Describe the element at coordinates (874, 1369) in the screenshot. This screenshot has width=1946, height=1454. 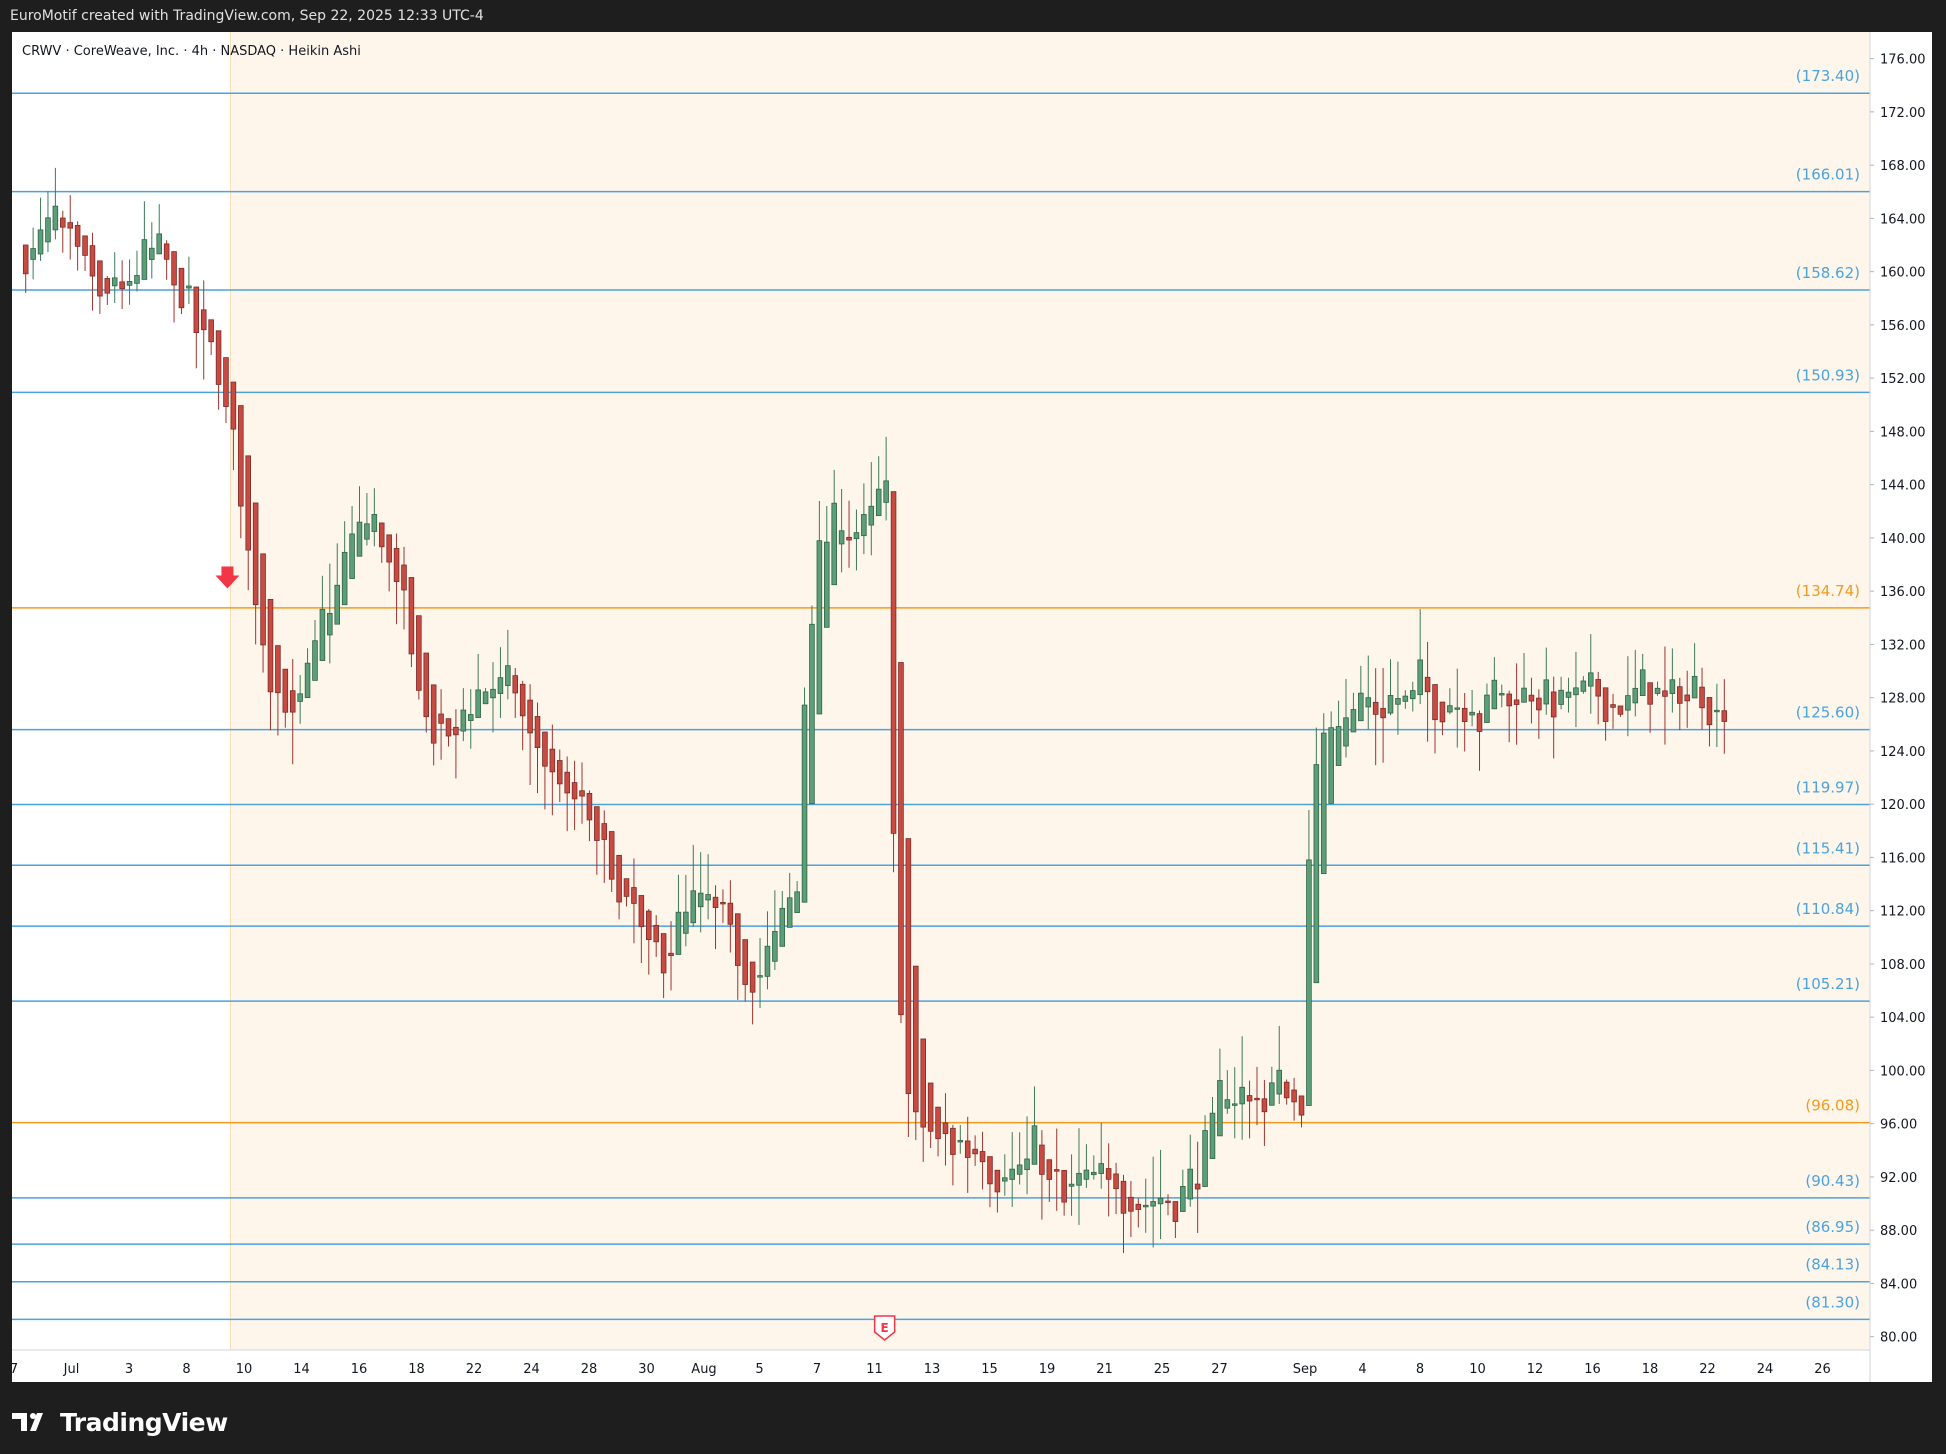
I see `x-tick-label-15: 11` at that location.